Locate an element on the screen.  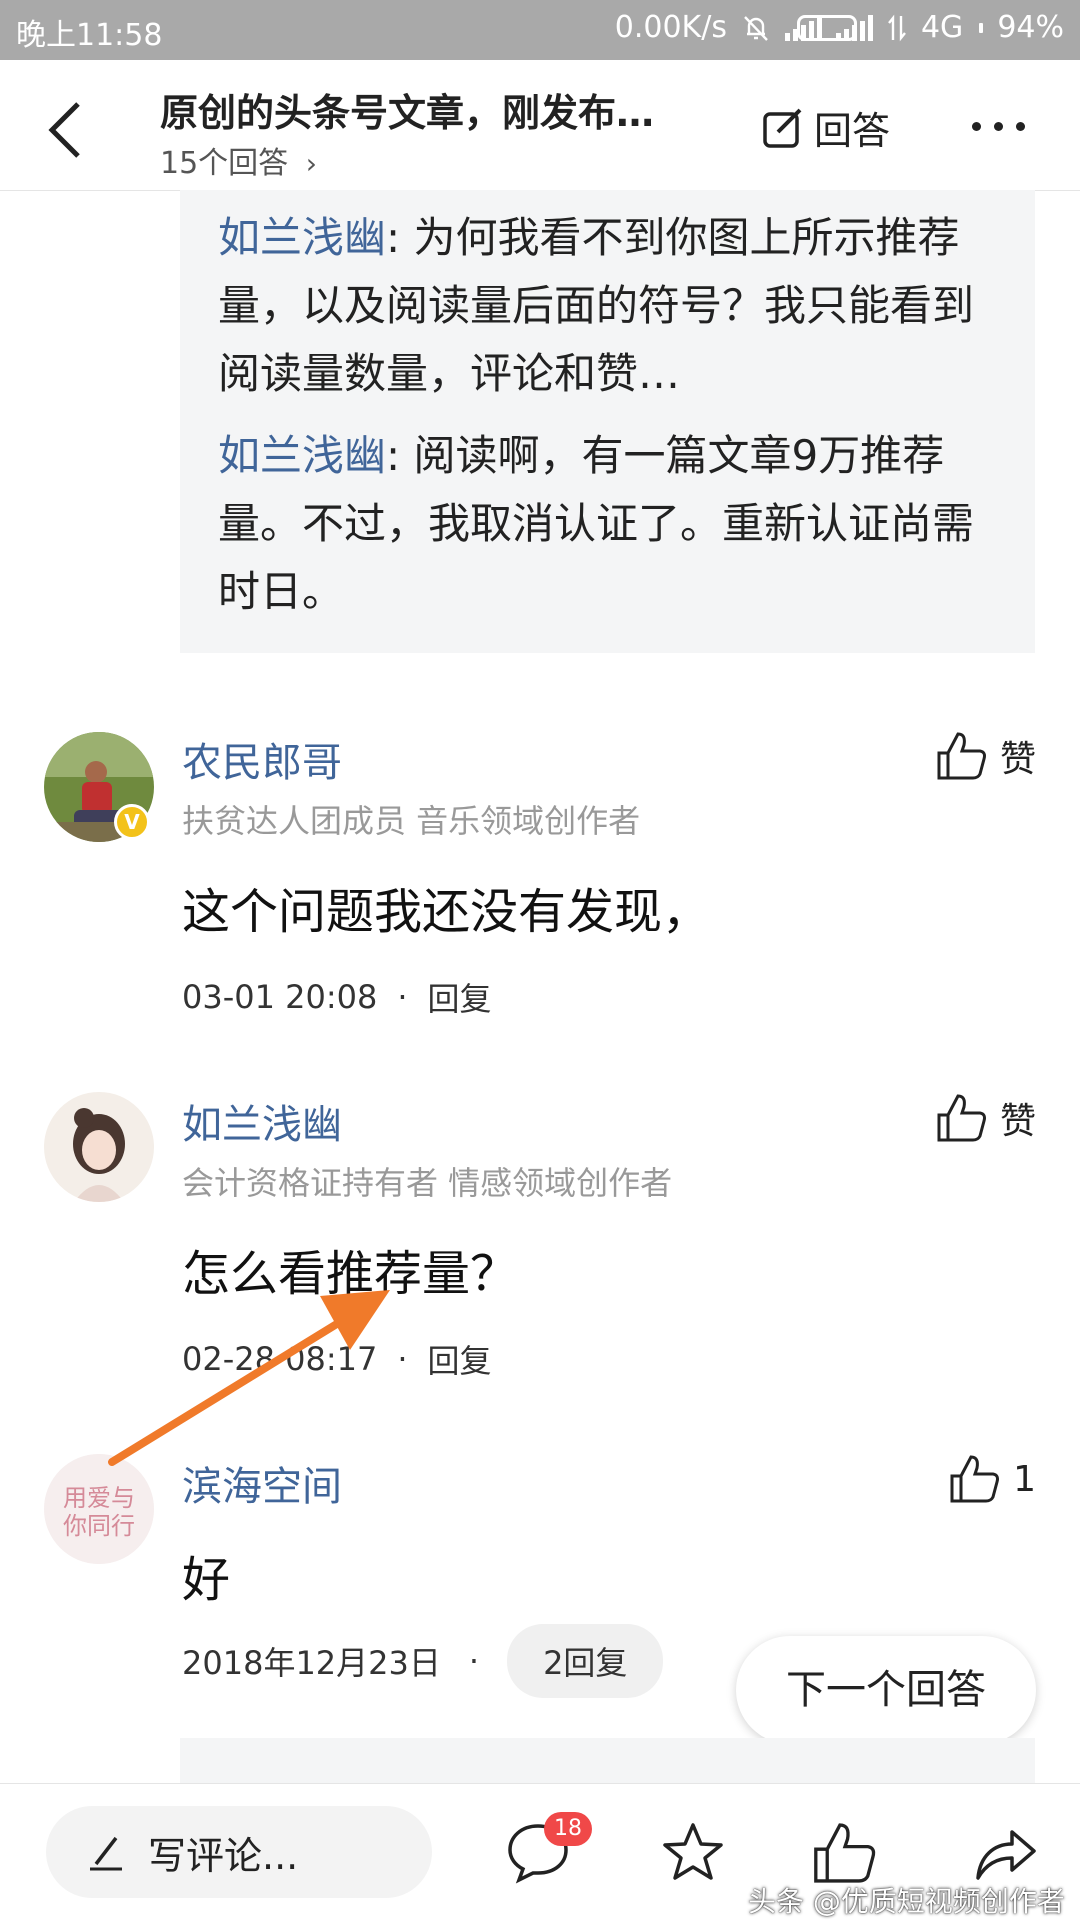
thumbs-up-icon is located at coordinates (845, 1853).